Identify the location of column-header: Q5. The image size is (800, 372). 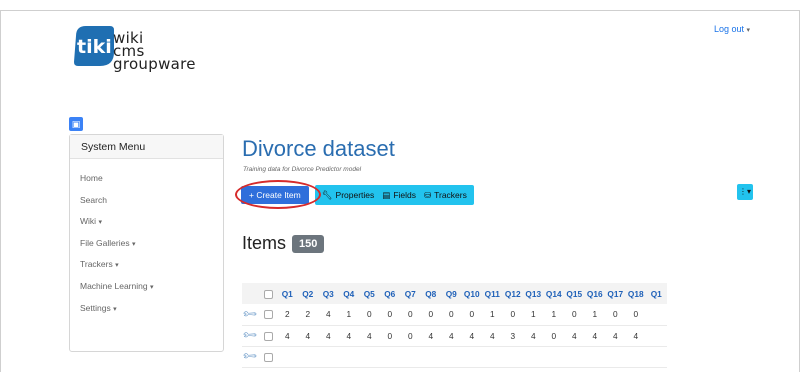
(369, 293).